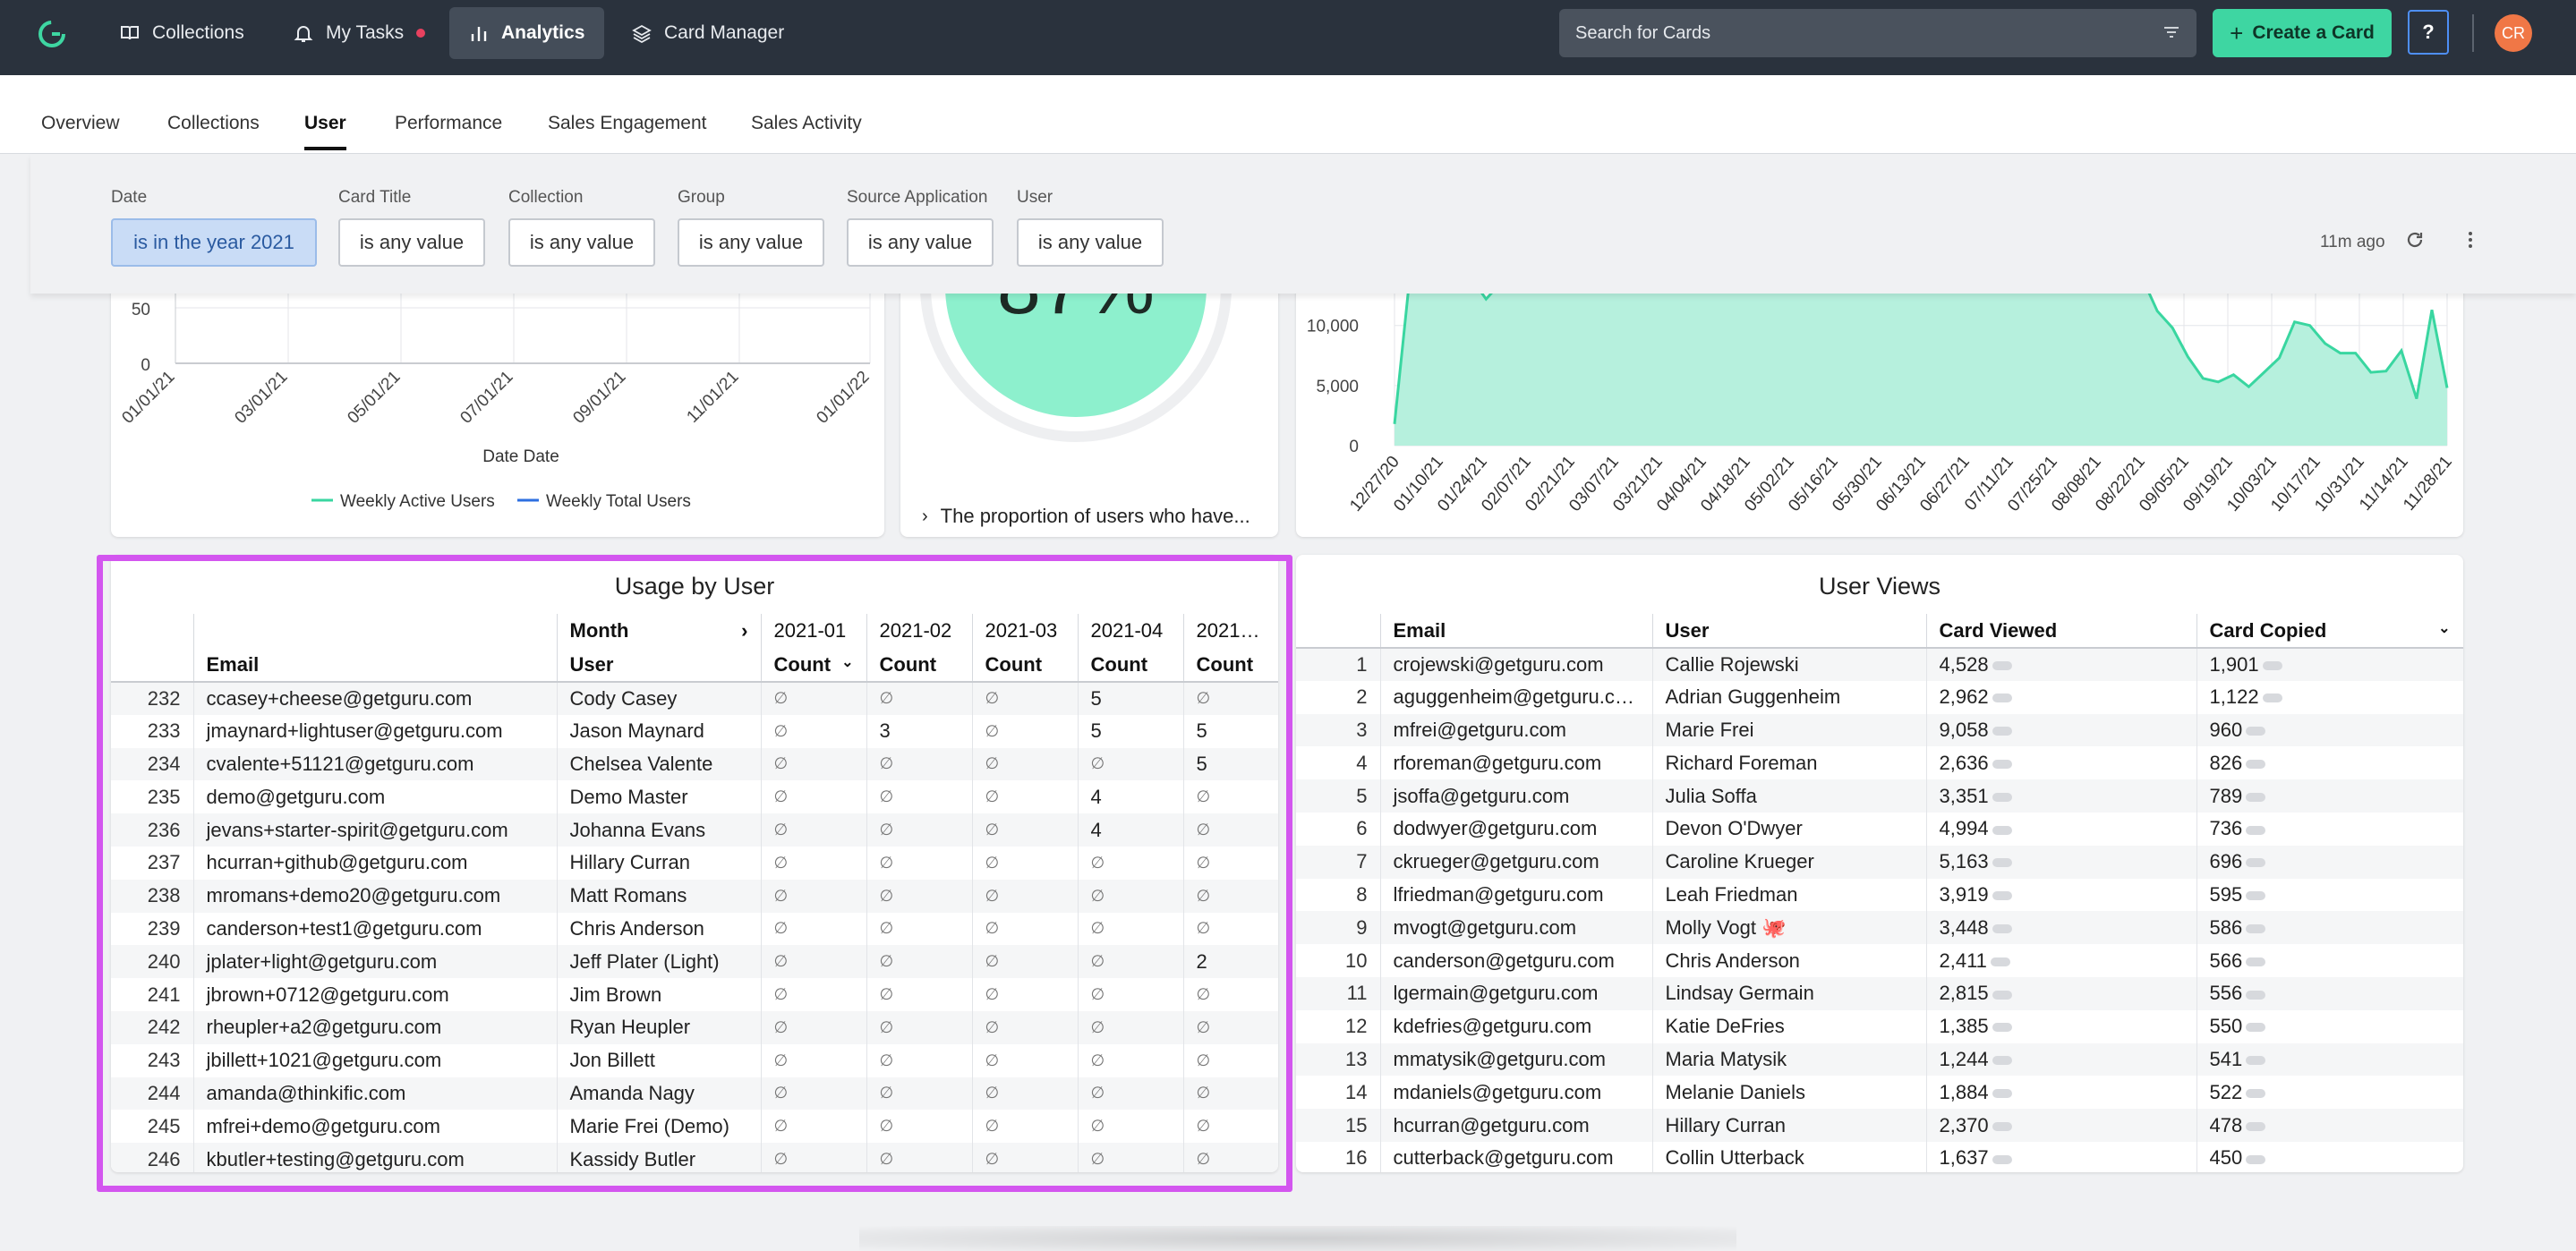  I want to click on tab-sales-activity: Sales Activity, so click(806, 130).